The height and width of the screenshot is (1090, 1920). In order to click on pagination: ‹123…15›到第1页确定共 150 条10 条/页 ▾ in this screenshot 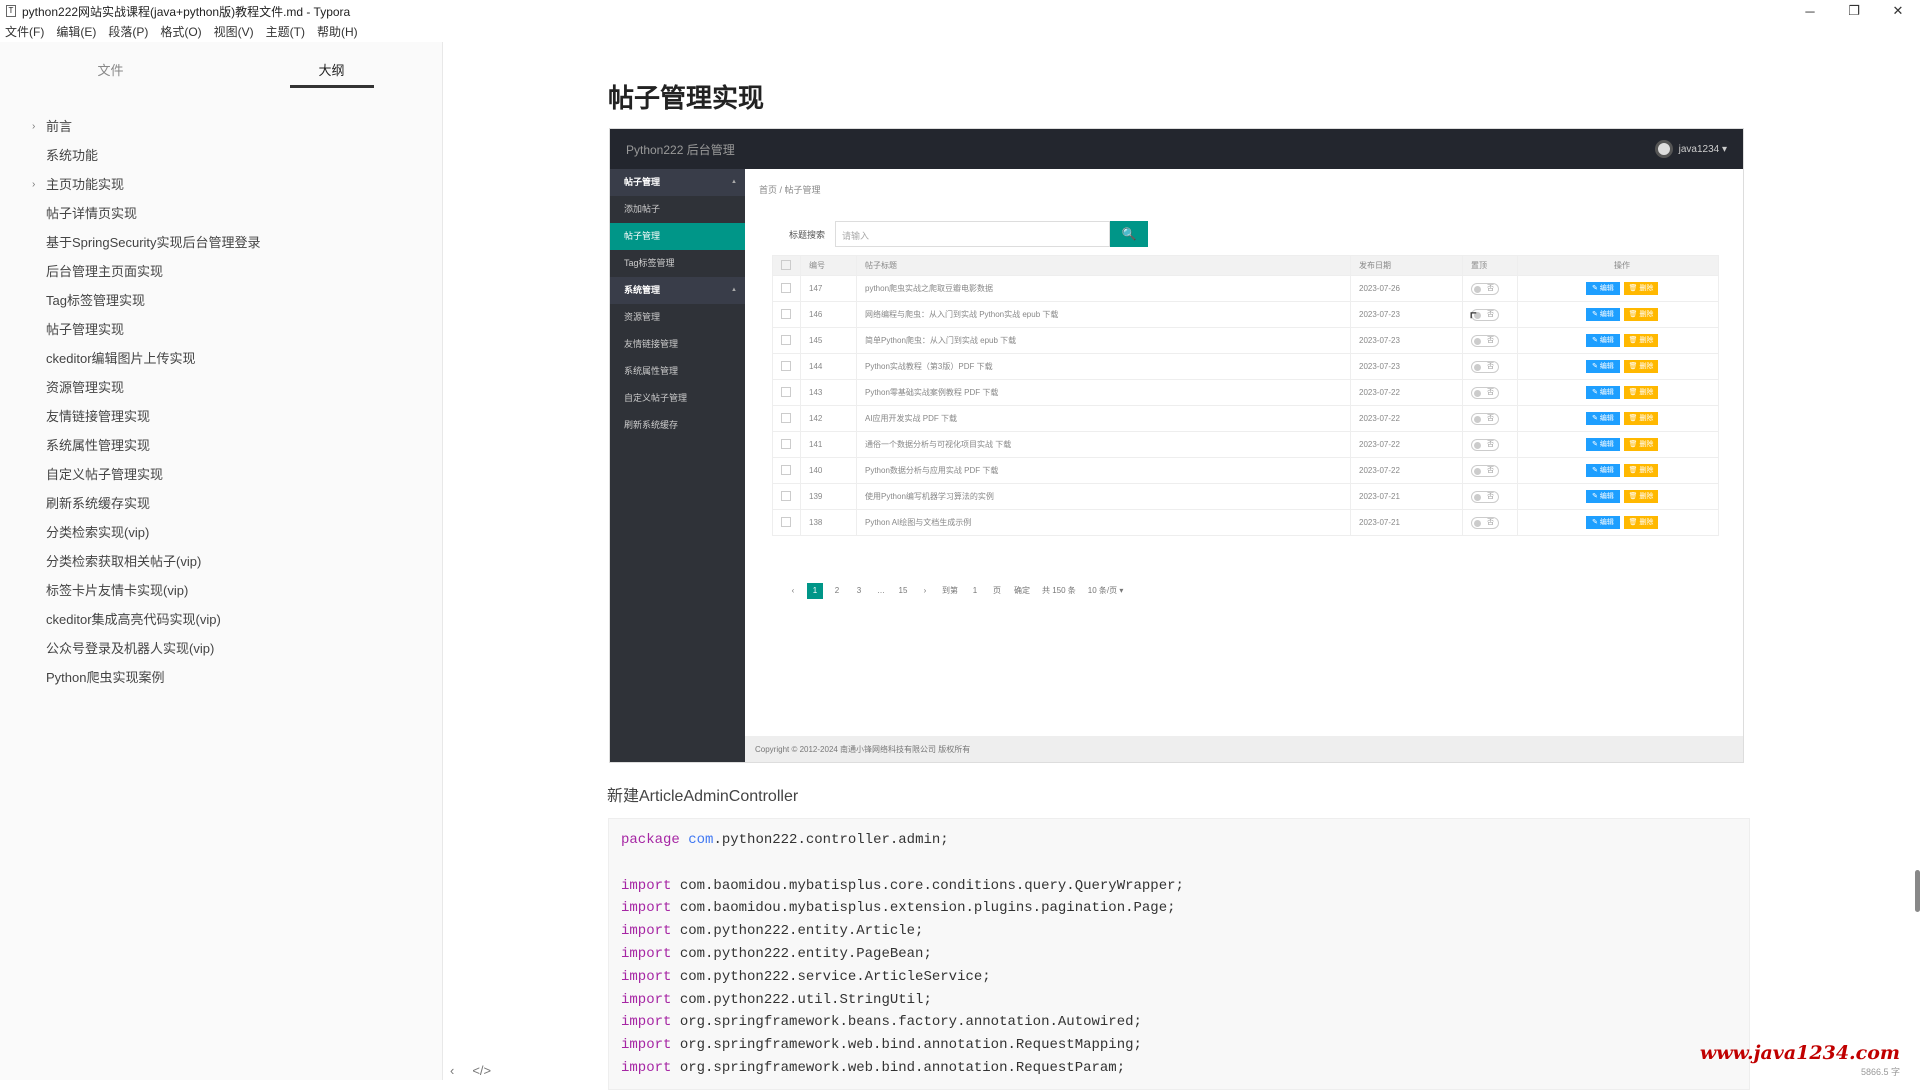, I will do `click(955, 591)`.